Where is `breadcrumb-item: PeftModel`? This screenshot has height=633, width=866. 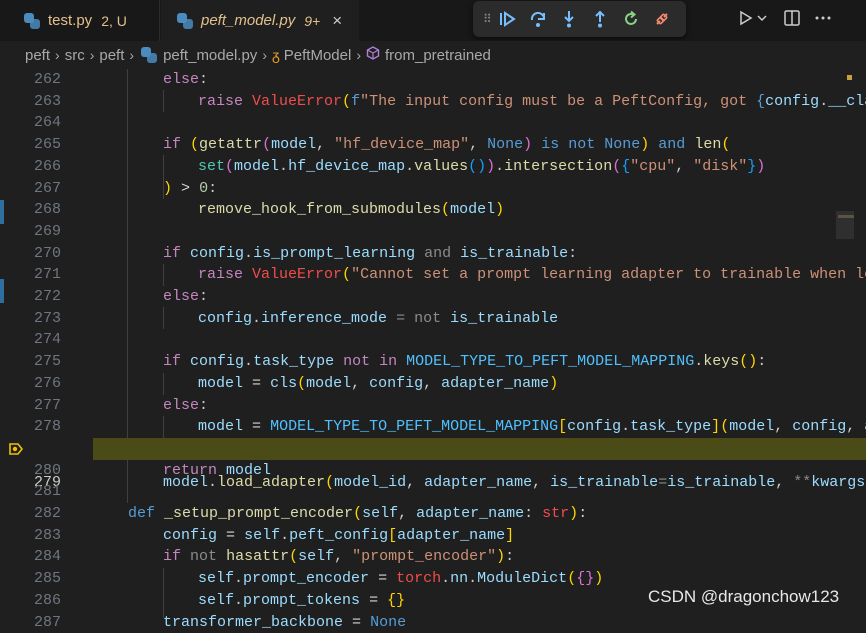
breadcrumb-item: PeftModel is located at coordinates (318, 55).